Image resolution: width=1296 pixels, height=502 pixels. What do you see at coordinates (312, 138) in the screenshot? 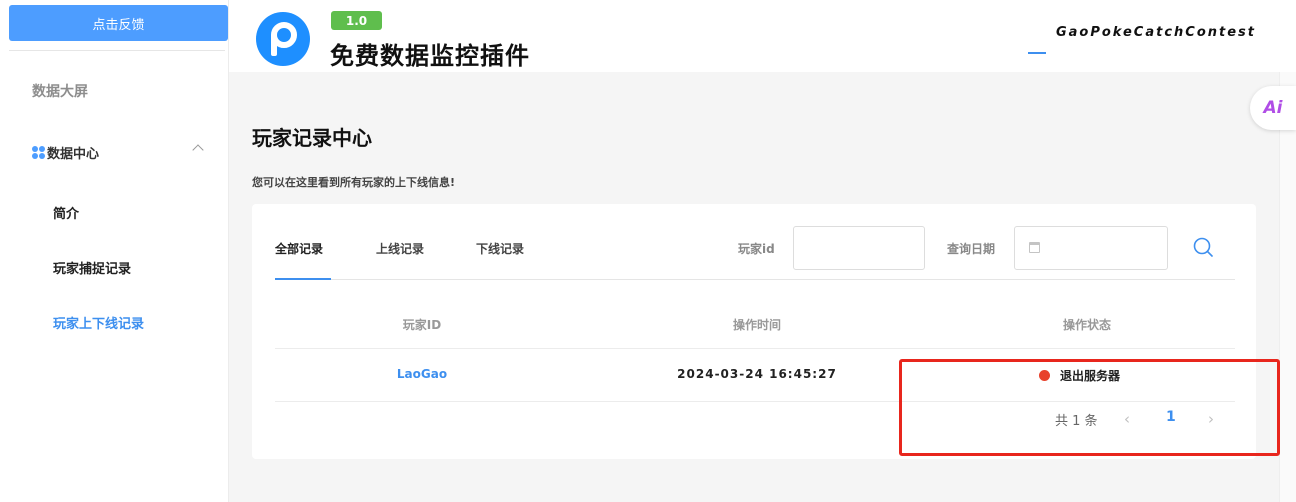
I see `page-title: 玩家记录中心` at bounding box center [312, 138].